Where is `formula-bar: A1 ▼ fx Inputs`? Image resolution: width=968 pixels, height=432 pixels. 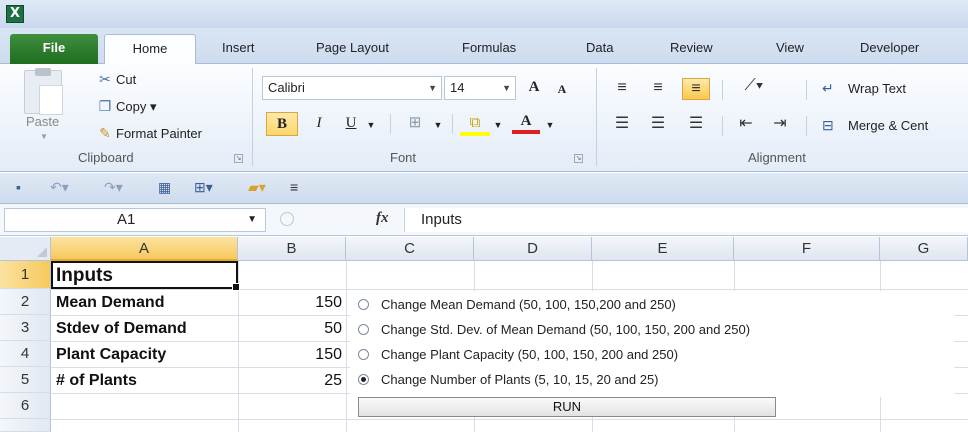 formula-bar: A1 ▼ fx Inputs is located at coordinates (484, 220).